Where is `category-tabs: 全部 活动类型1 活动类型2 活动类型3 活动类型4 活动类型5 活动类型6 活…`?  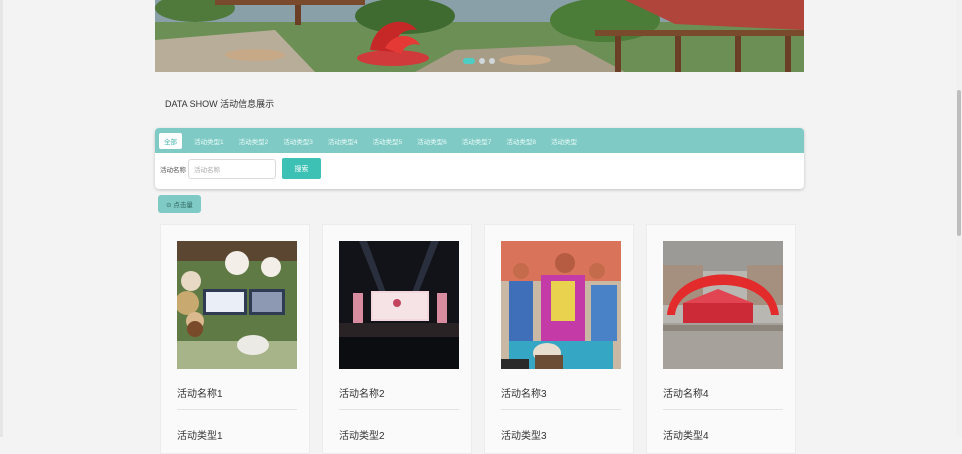 category-tabs: 全部 活动类型1 活动类型2 活动类型3 活动类型4 活动类型5 活动类型6 活… is located at coordinates (479, 140).